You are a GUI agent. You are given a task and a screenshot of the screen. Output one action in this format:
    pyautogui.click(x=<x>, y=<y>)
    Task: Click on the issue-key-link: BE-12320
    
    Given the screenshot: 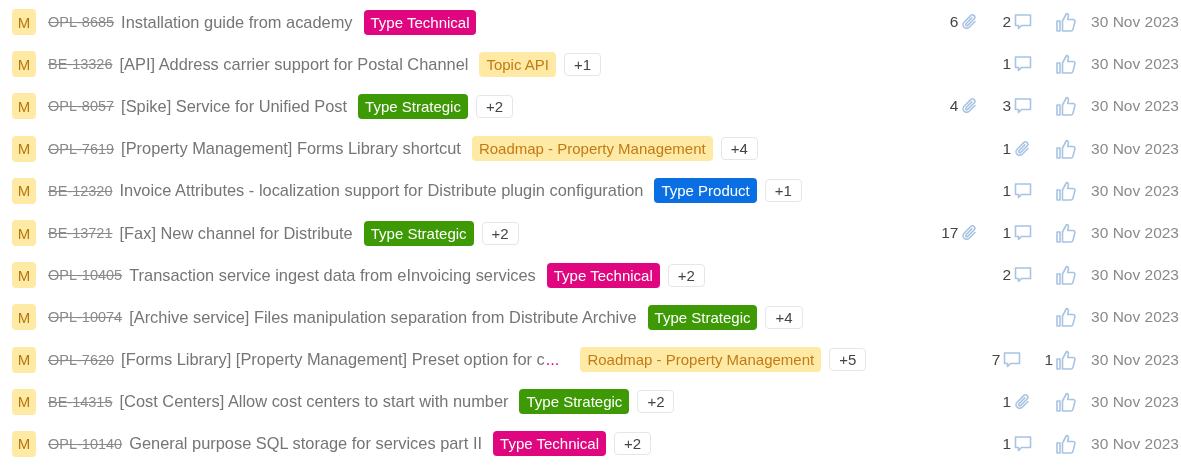 What is the action you would take?
    pyautogui.click(x=80, y=190)
    